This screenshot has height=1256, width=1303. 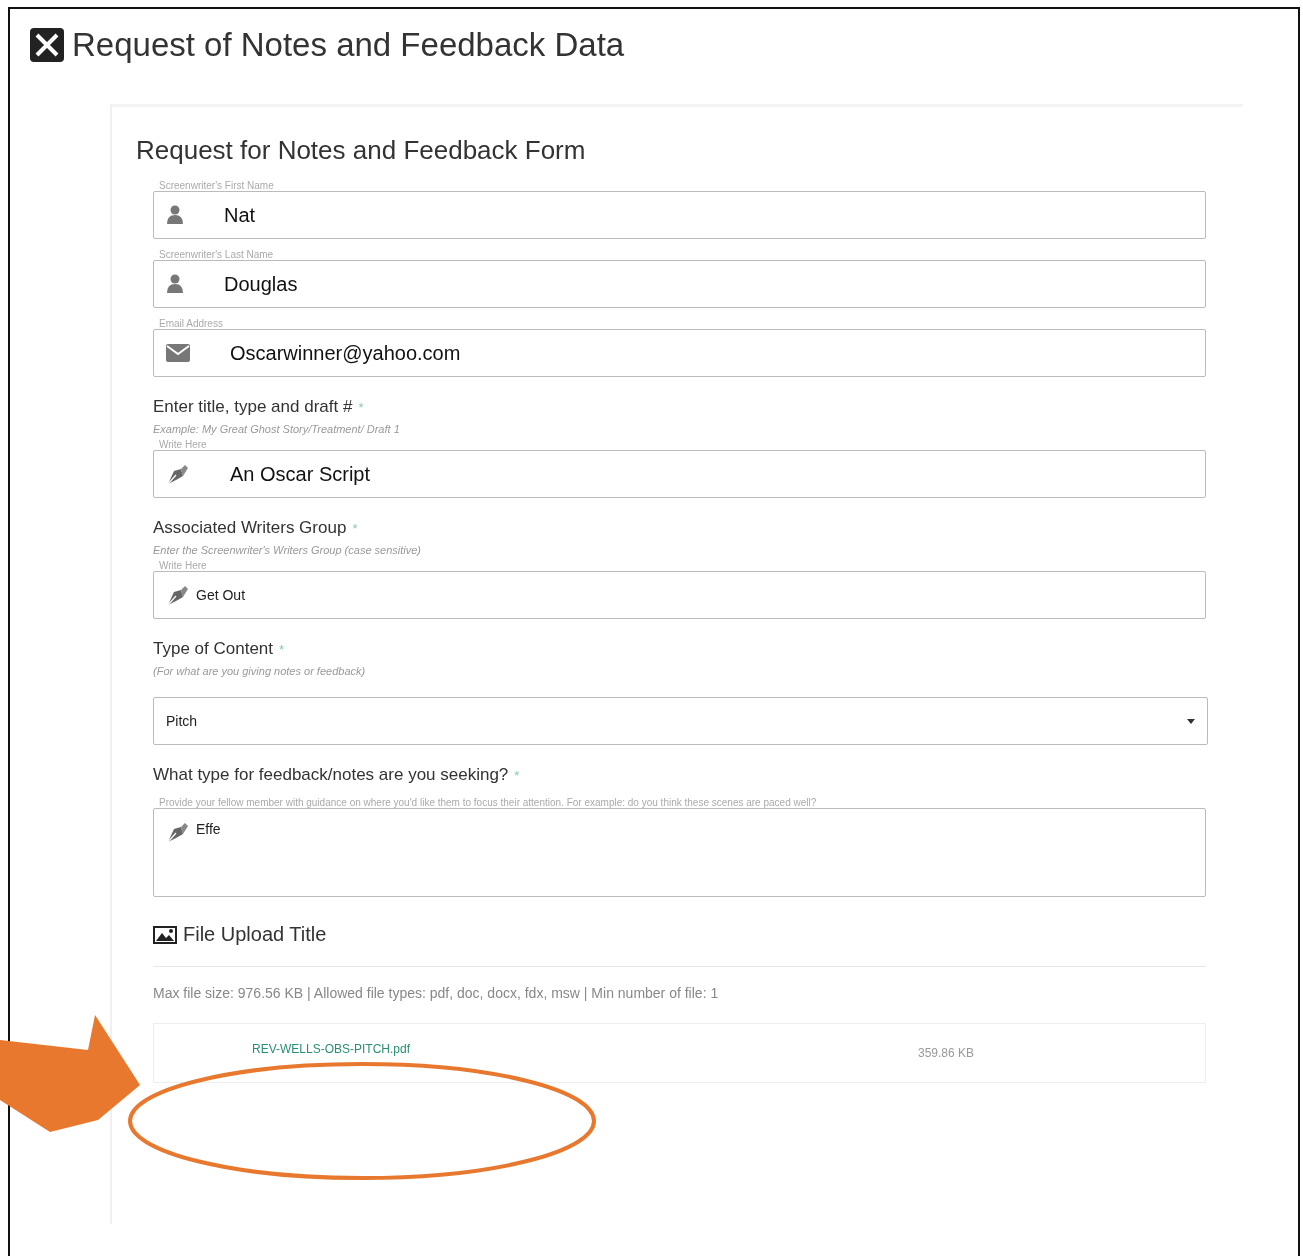 What do you see at coordinates (679, 215) in the screenshot?
I see `input-field: Nat` at bounding box center [679, 215].